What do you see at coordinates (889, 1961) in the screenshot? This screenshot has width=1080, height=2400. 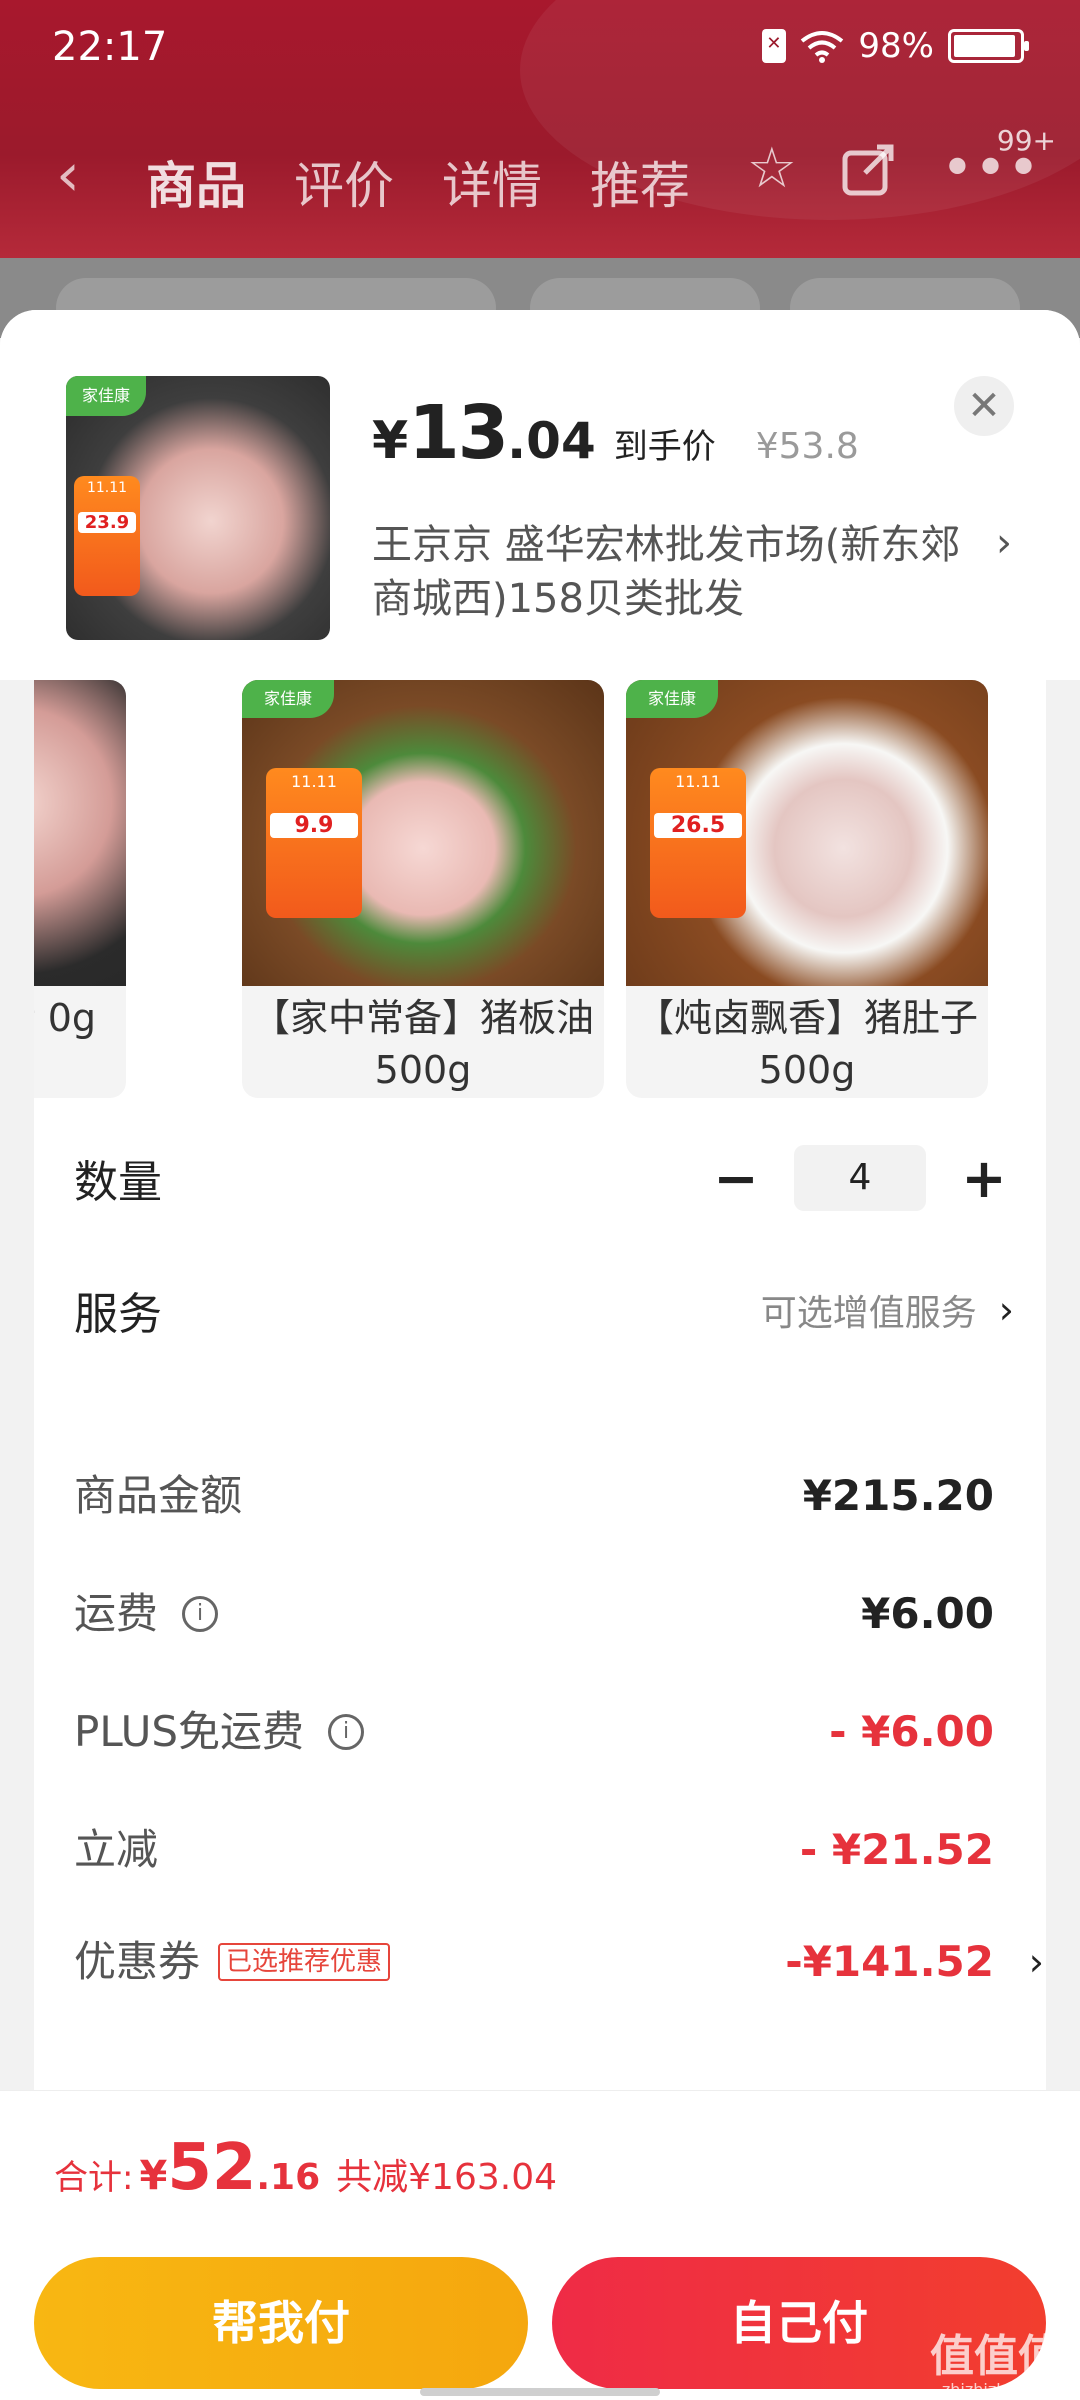 I see `coupon-amount: -¥141.52` at bounding box center [889, 1961].